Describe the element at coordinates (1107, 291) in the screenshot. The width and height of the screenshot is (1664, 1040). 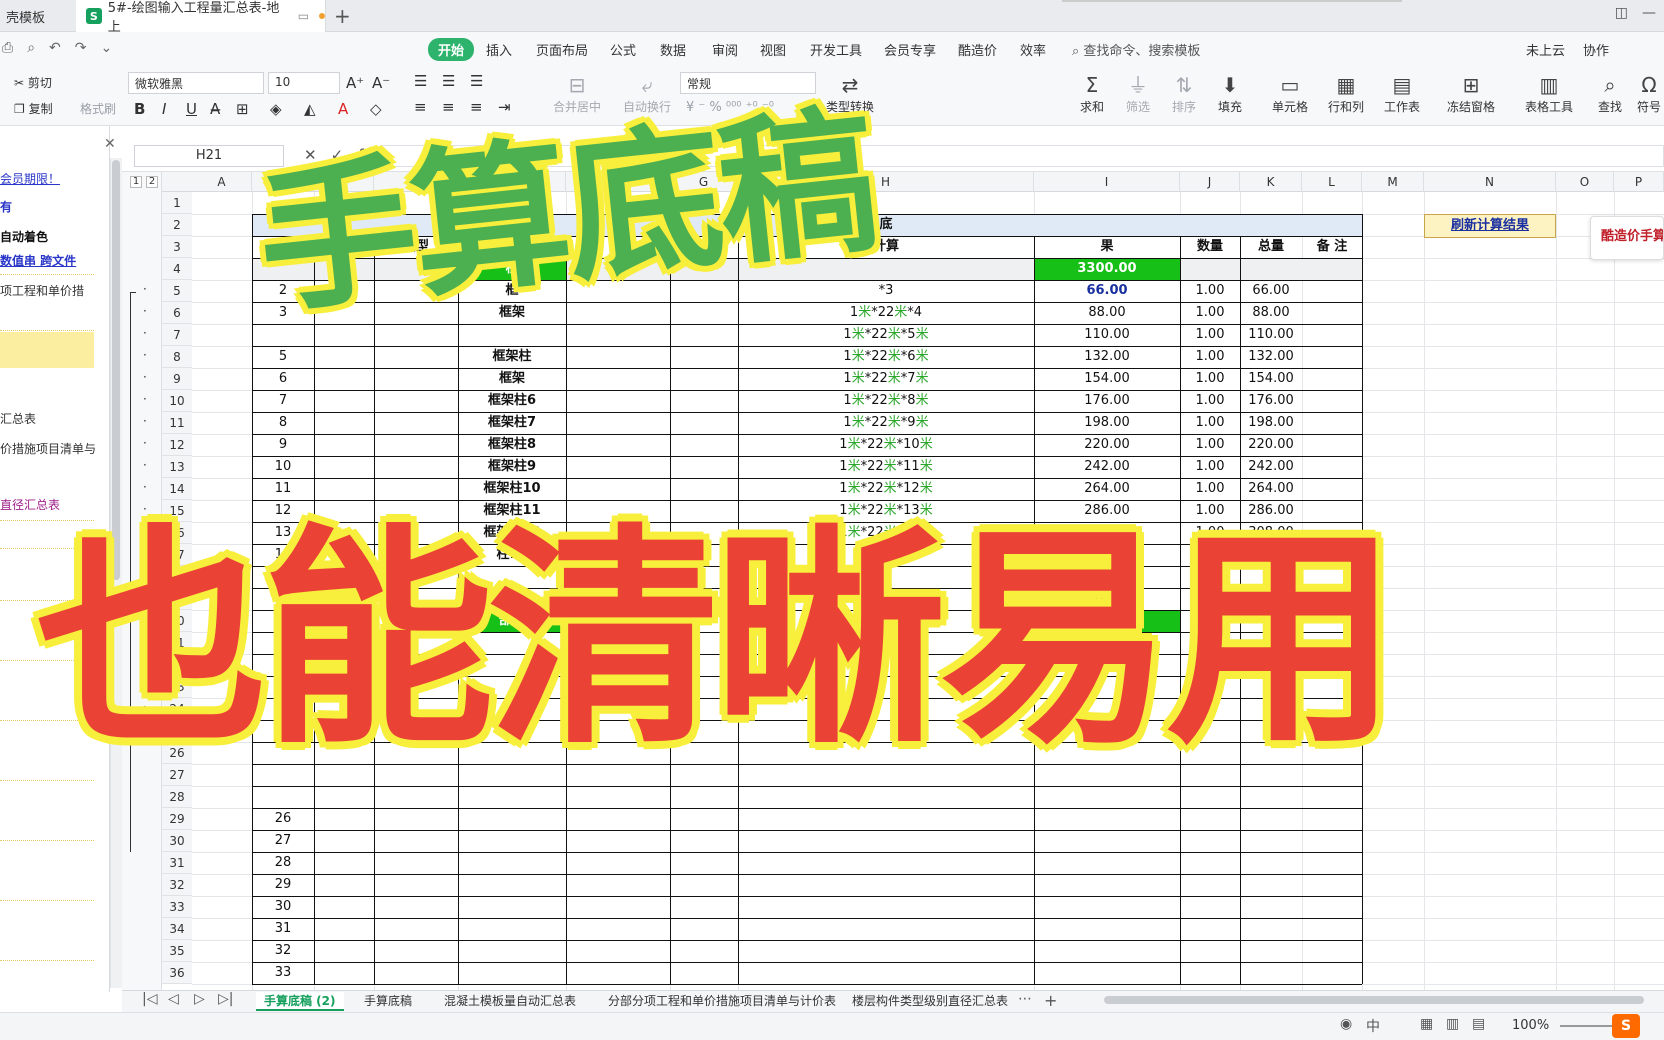
I see `result-cell: 66.00` at that location.